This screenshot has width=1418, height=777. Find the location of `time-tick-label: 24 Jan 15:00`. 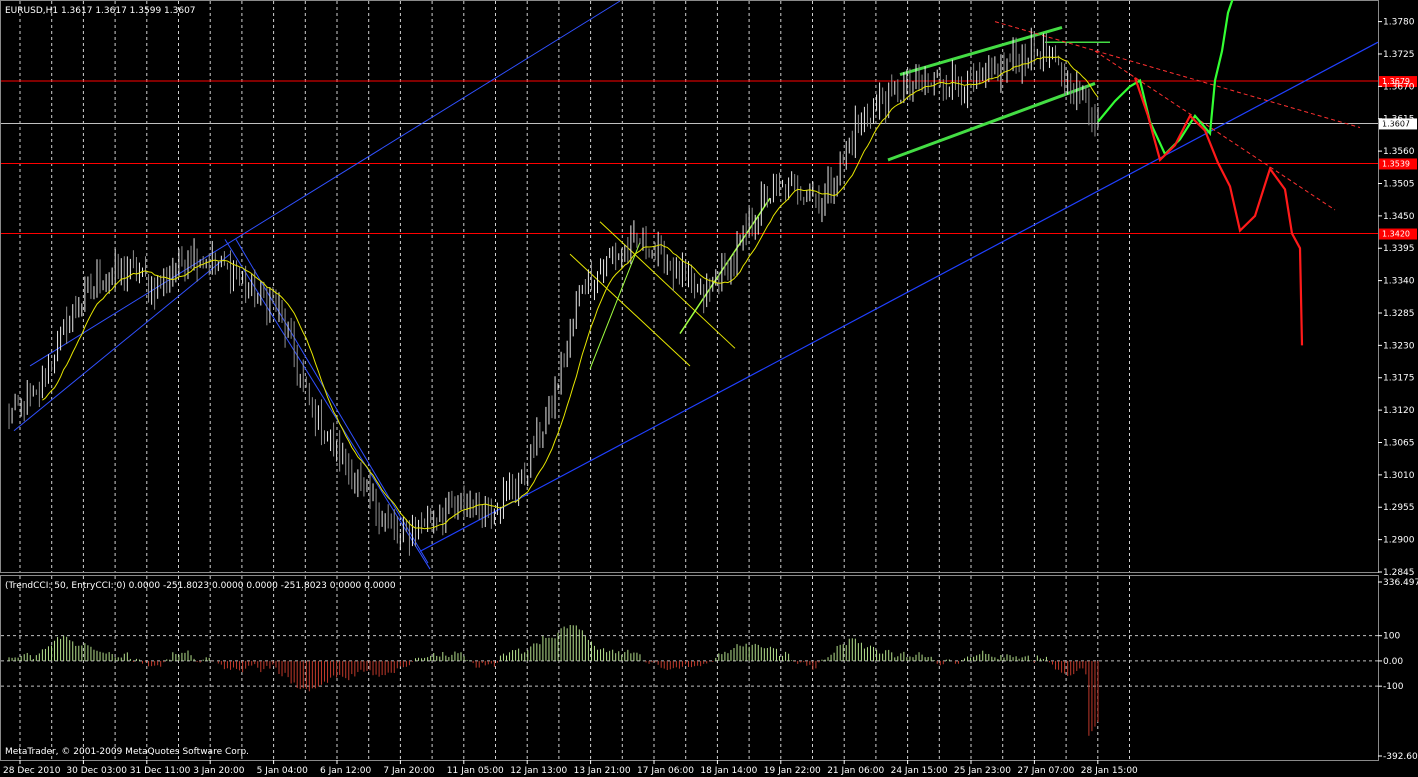

time-tick-label: 24 Jan 15:00 is located at coordinates (919, 771).